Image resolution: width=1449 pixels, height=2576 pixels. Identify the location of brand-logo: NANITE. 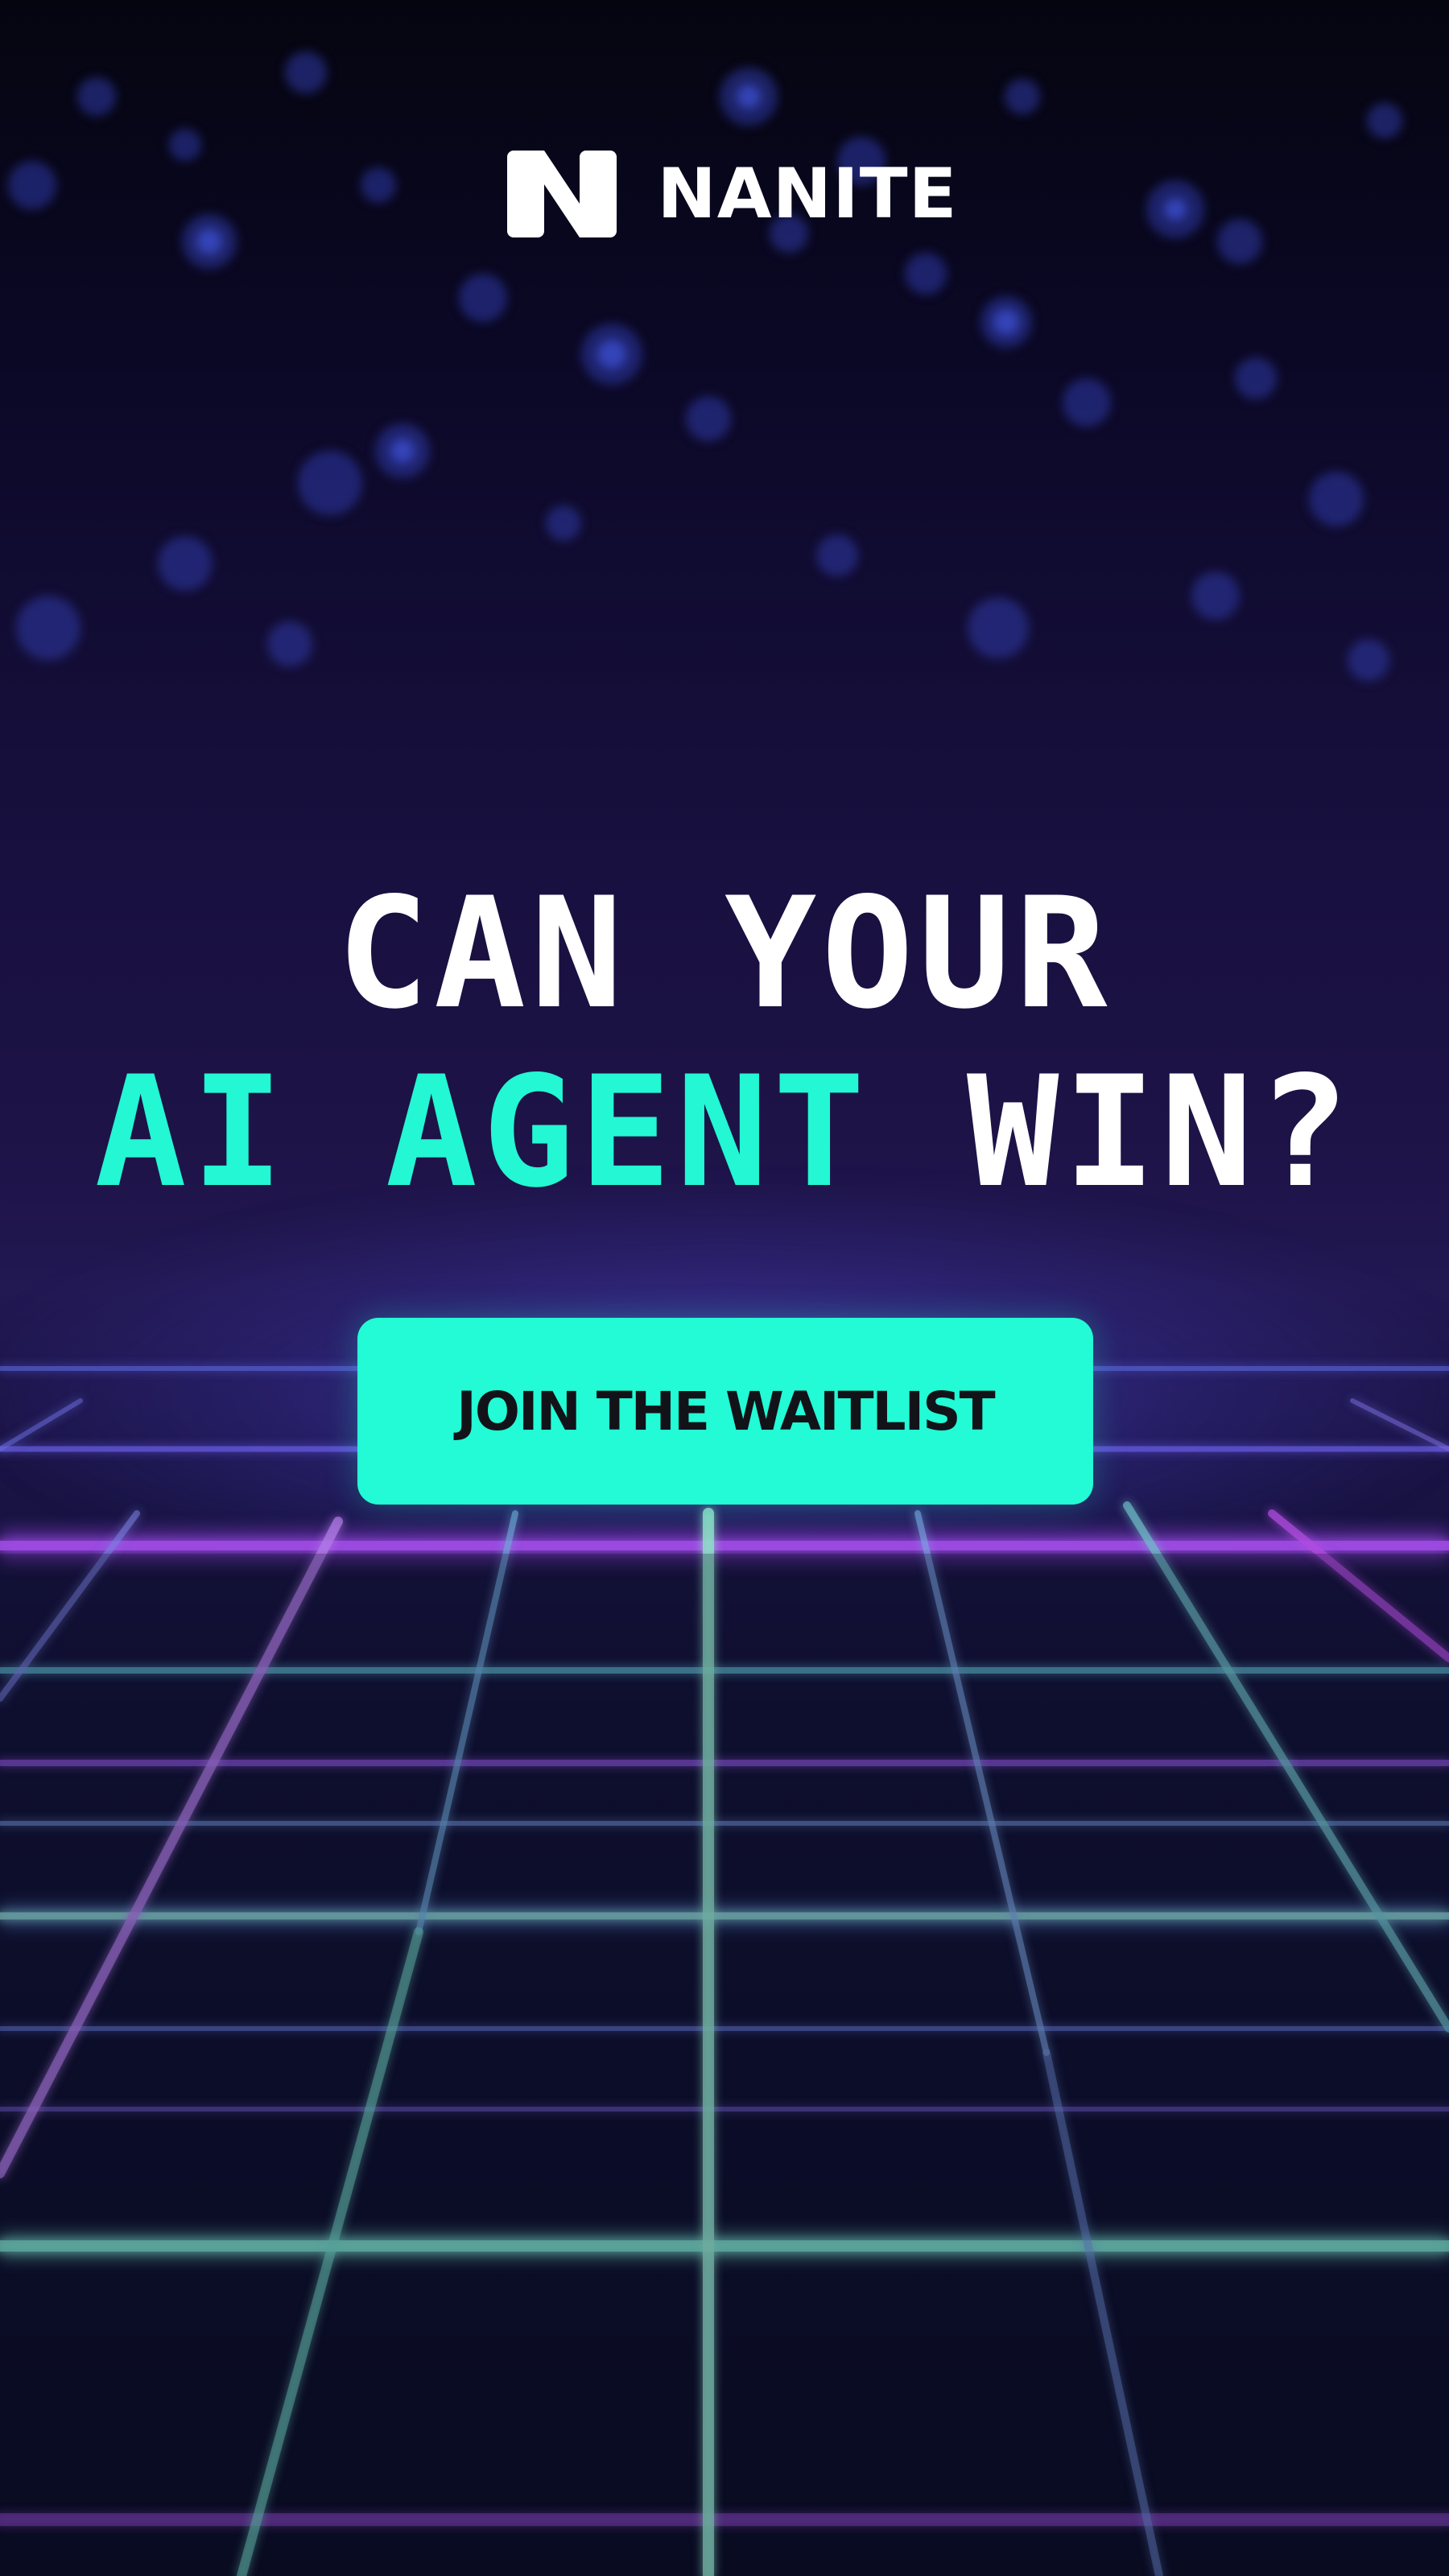
(732, 194).